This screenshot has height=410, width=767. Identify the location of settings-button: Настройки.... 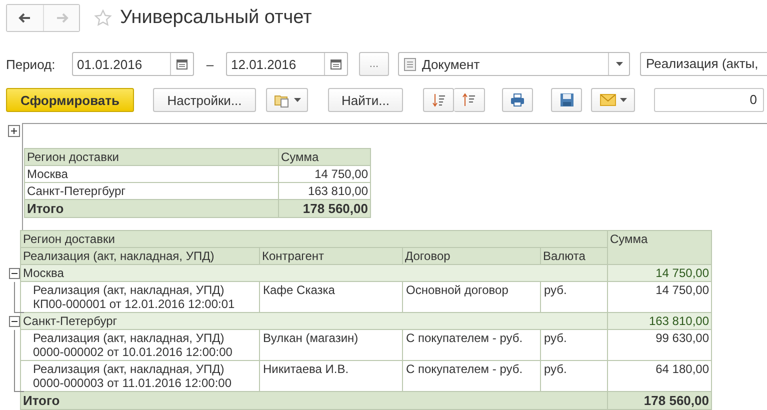
(204, 100).